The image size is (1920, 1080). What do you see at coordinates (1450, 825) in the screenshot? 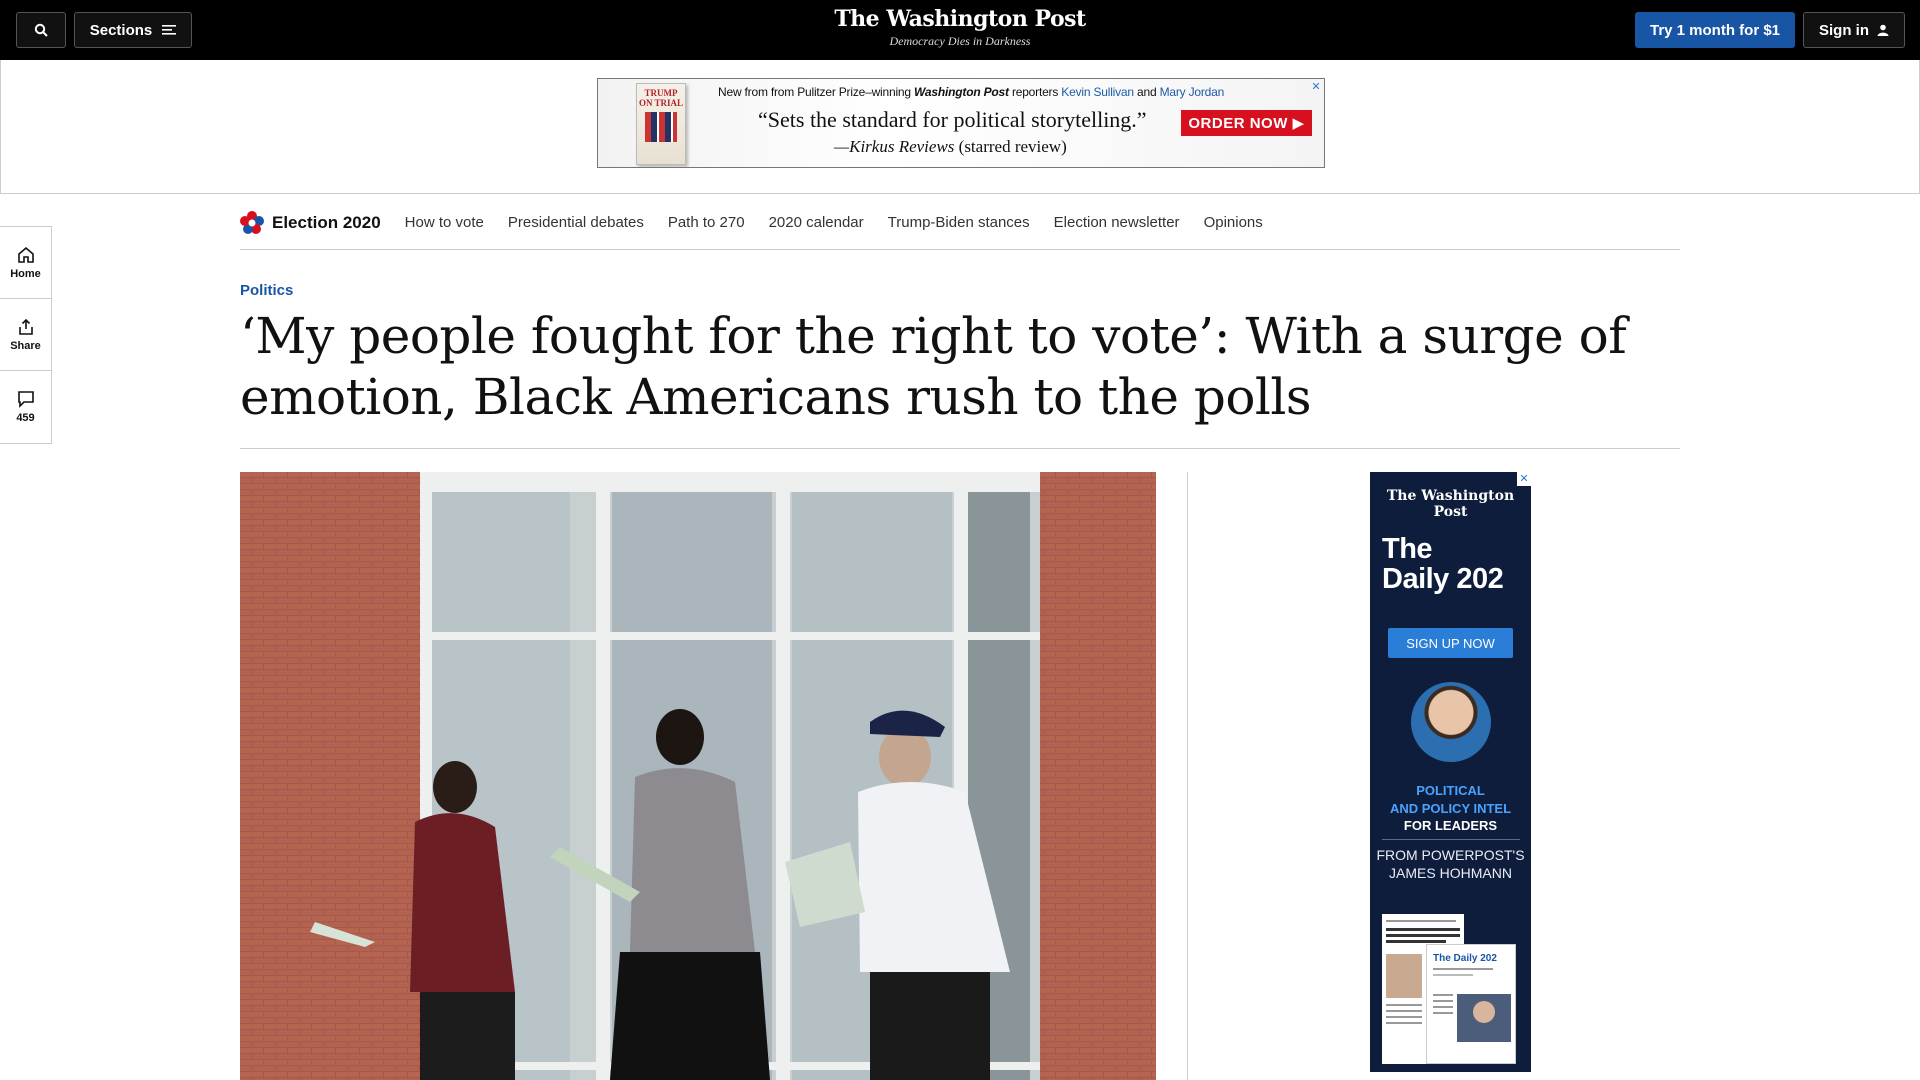
I see `side-ad-leaders: FOR LEADERS` at bounding box center [1450, 825].